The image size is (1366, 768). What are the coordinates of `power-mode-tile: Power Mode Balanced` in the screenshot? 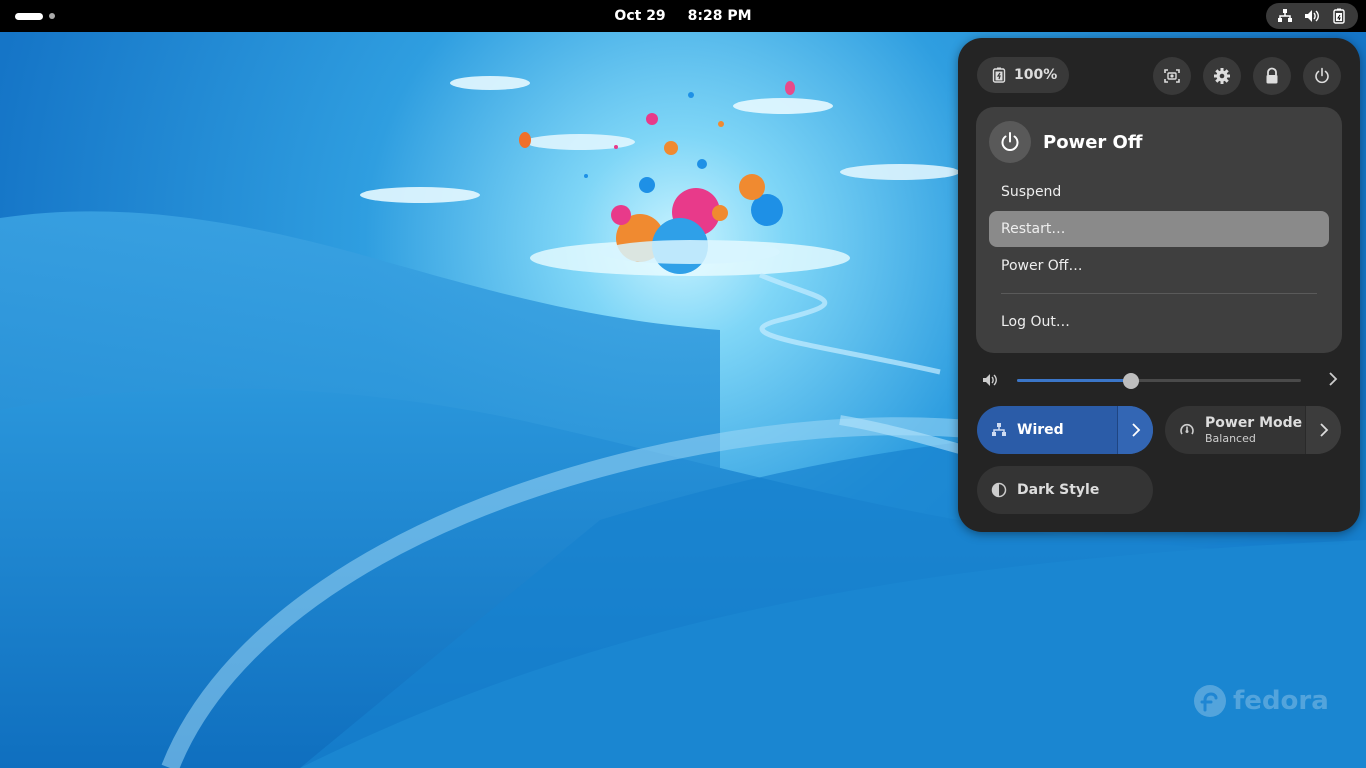 It's located at (1253, 430).